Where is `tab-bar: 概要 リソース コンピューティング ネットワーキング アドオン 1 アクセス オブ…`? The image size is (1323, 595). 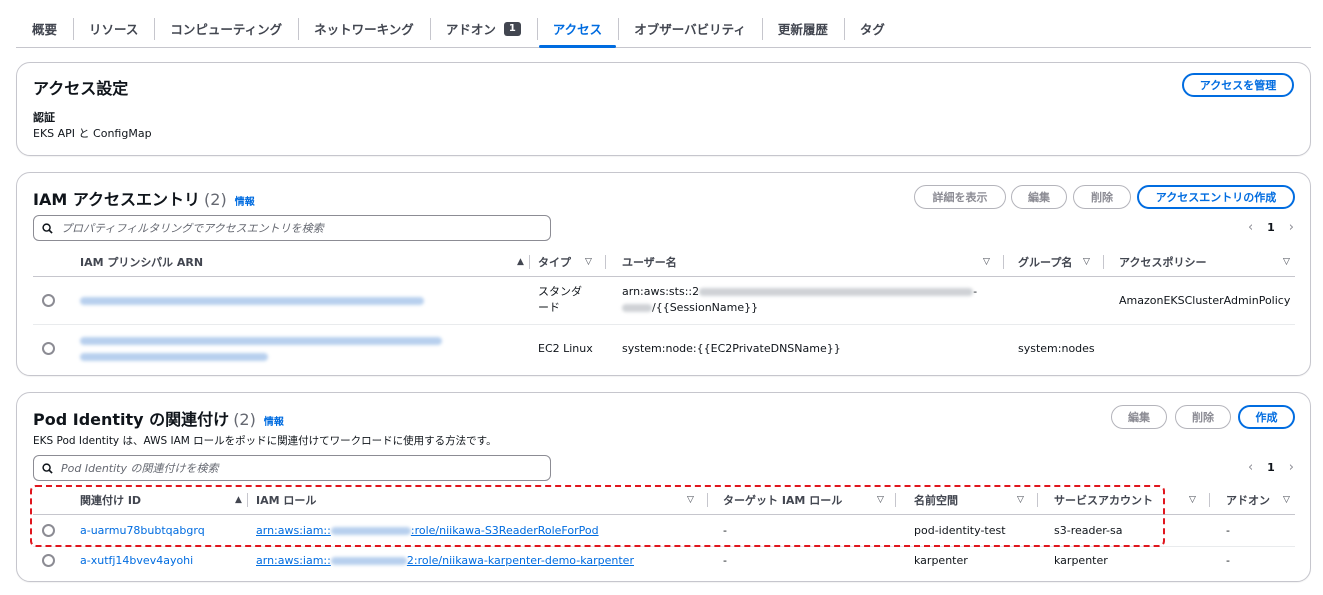
tab-bar: 概要 リソース コンピューティング ネットワーキング アドオン 1 アクセス オブ… is located at coordinates (663, 29).